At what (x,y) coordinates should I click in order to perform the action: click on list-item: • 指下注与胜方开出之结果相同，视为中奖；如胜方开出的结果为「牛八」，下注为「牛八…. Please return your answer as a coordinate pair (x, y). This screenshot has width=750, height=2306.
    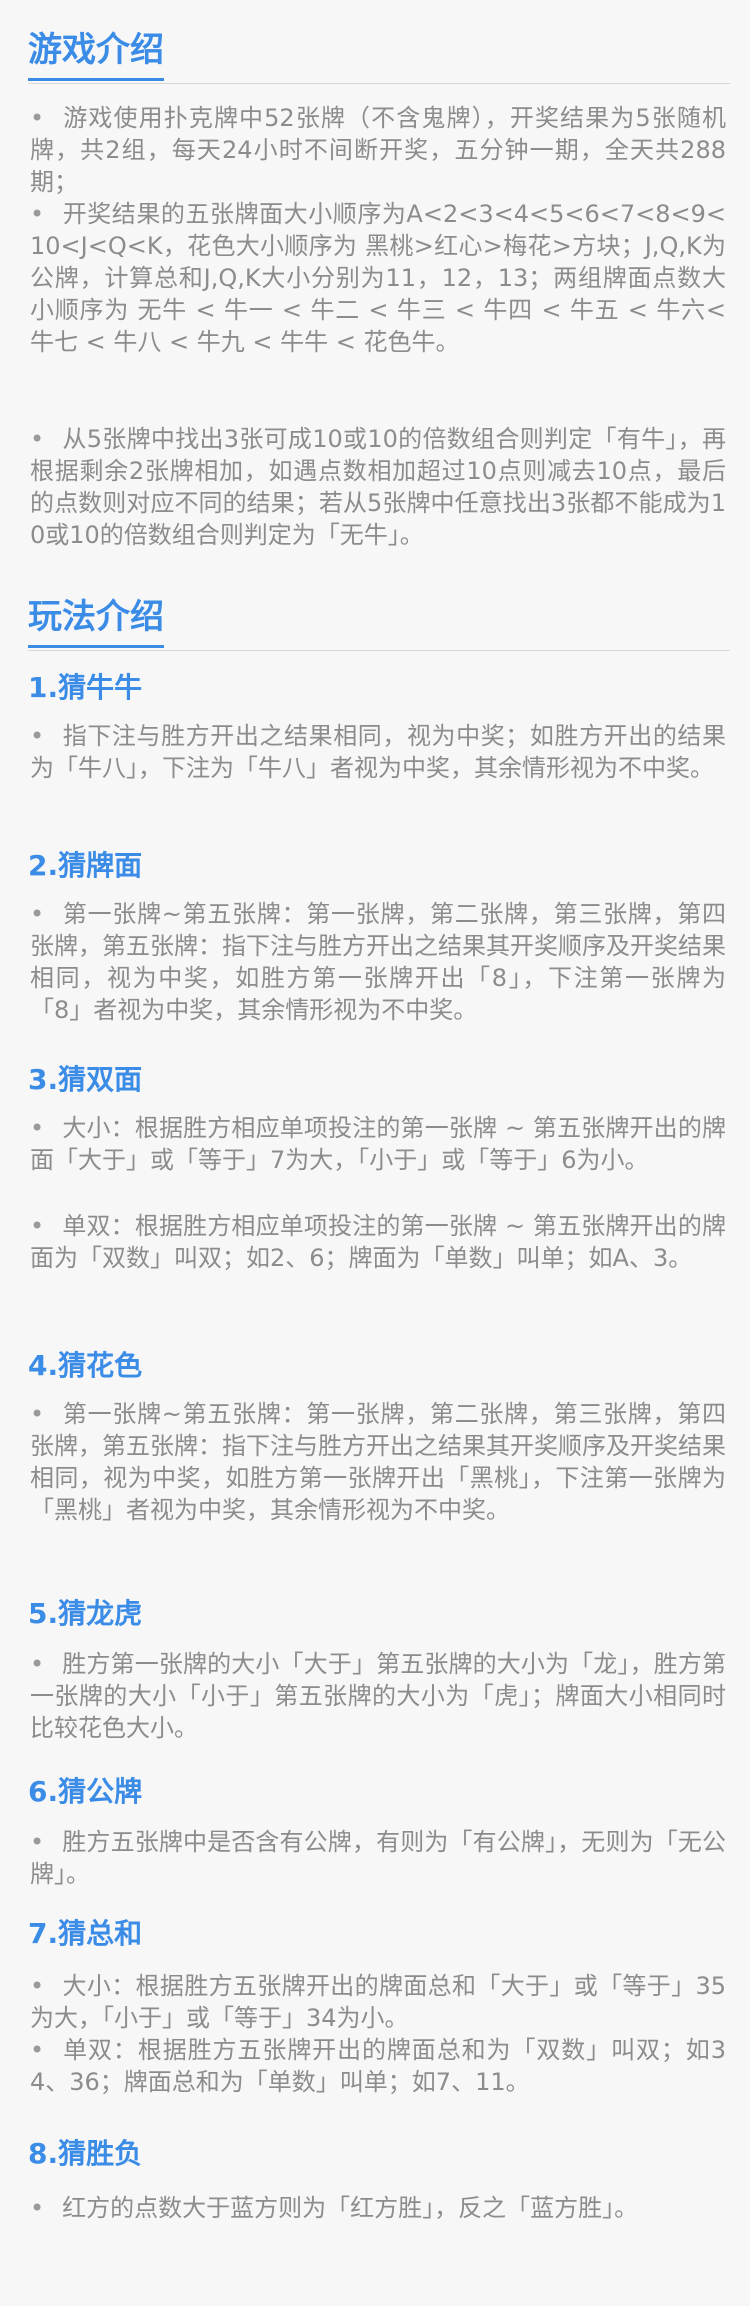
    Looking at the image, I should click on (378, 752).